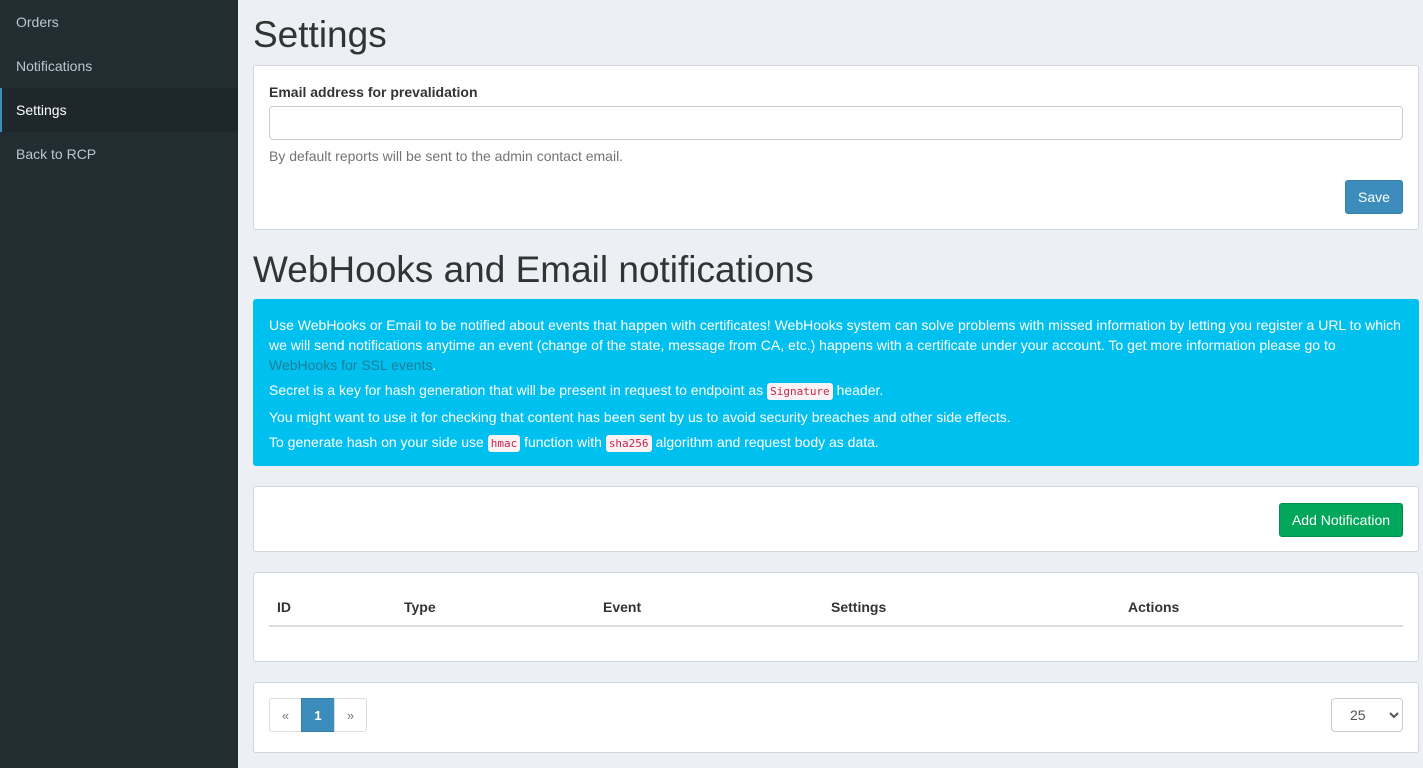  I want to click on pagination: « 1 », so click(318, 715).